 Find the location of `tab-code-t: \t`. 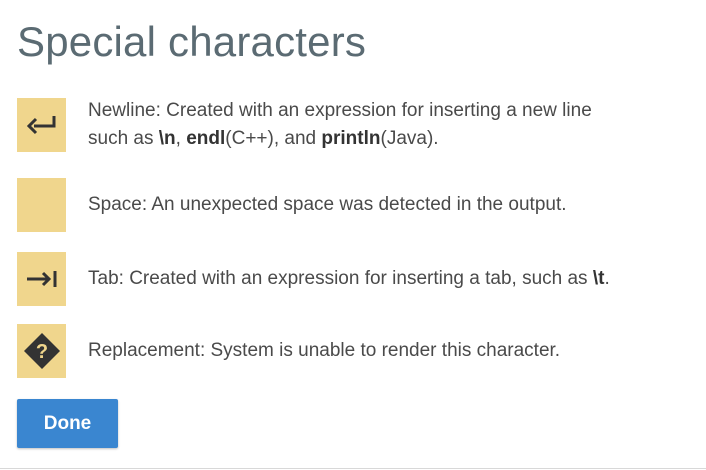

tab-code-t: \t is located at coordinates (598, 278).